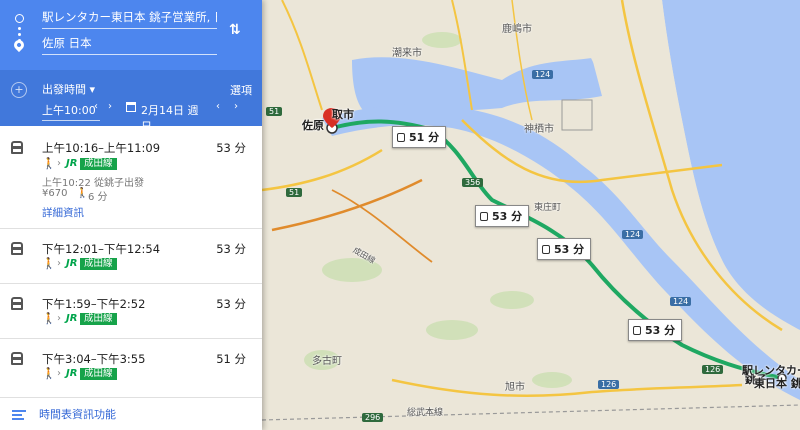  Describe the element at coordinates (131, 107) in the screenshot. I see `calendar-icon` at that location.